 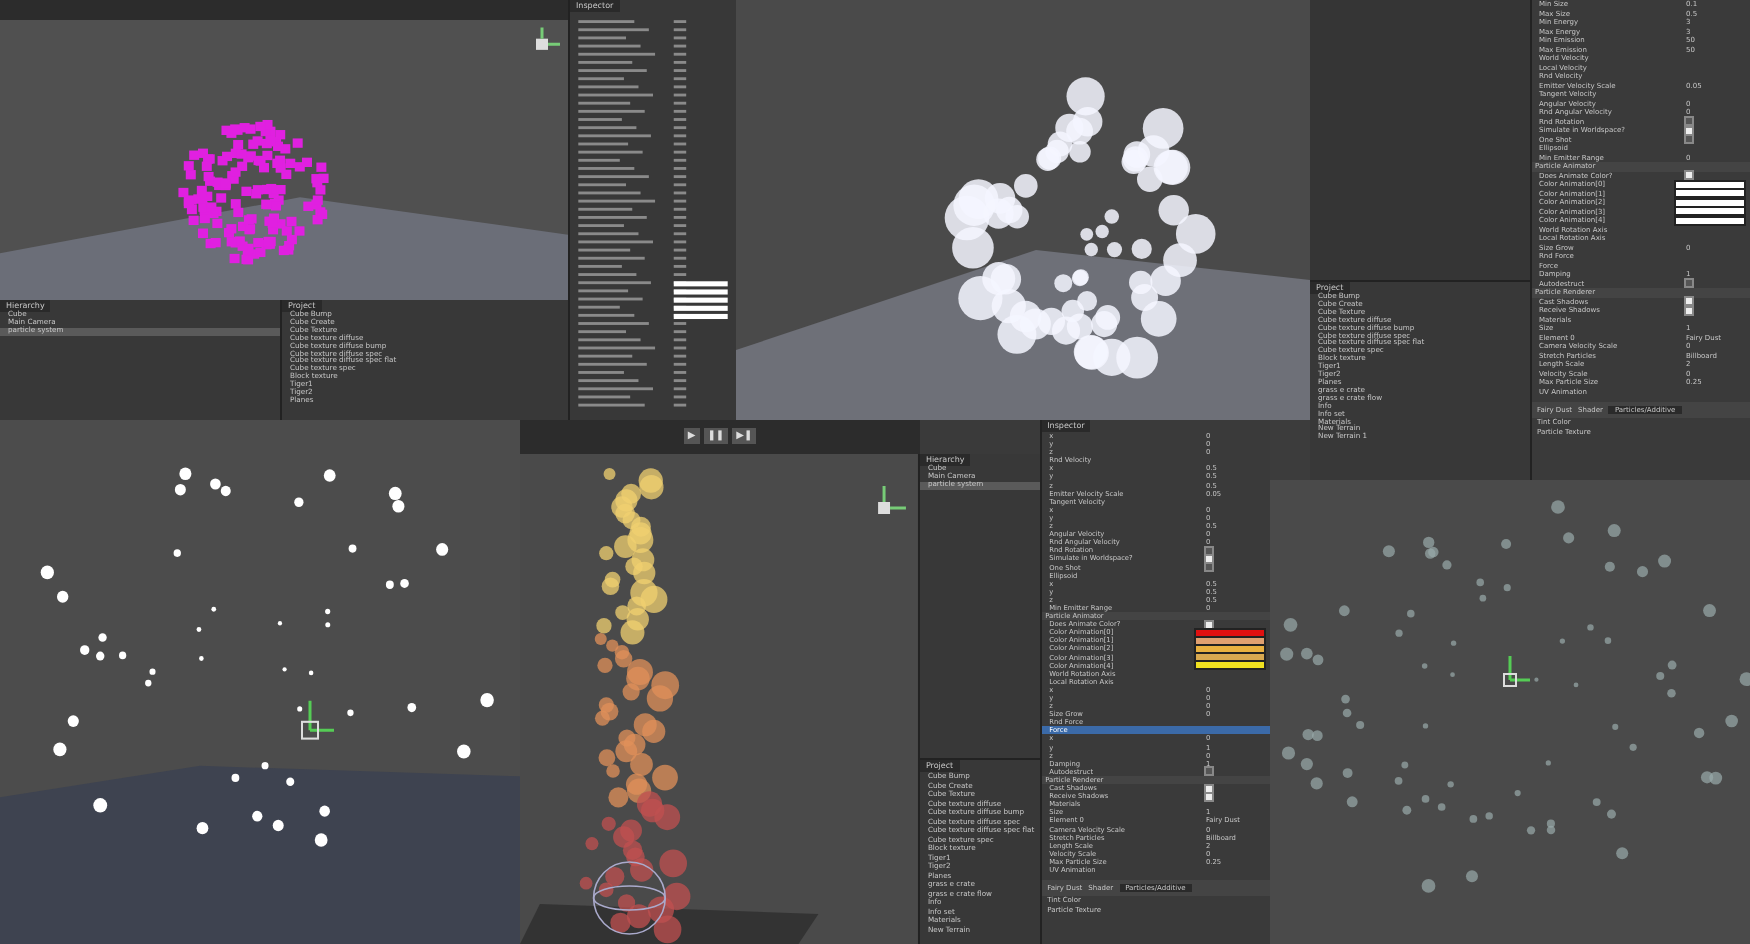 I want to click on sphere-gizmo-icon, so click(x=629, y=898).